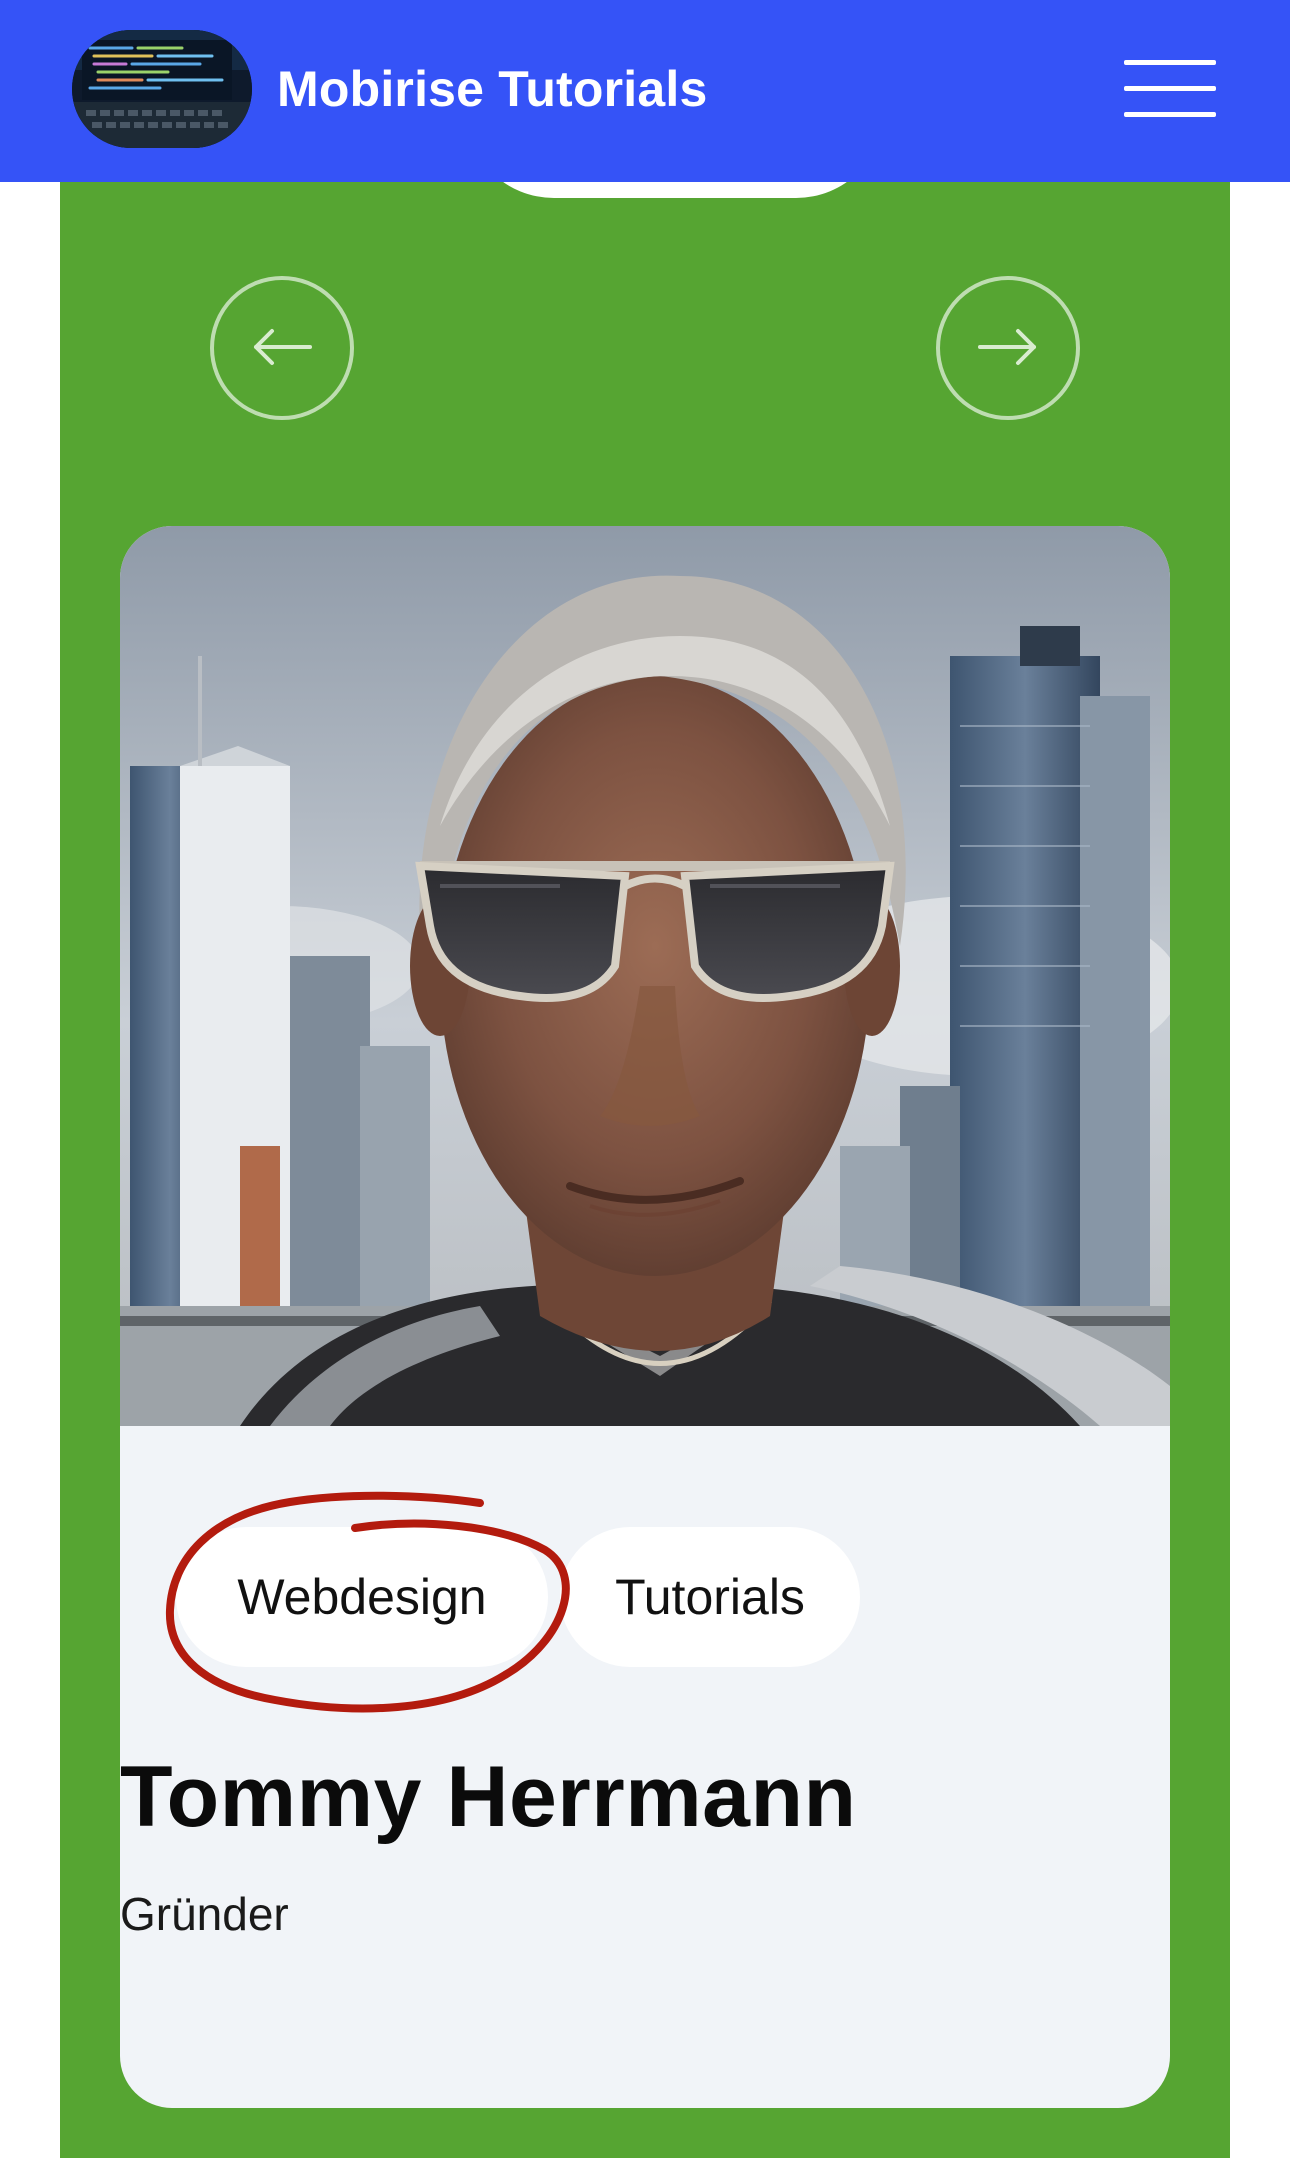  What do you see at coordinates (204, 1914) in the screenshot?
I see `member-role: Gründer` at bounding box center [204, 1914].